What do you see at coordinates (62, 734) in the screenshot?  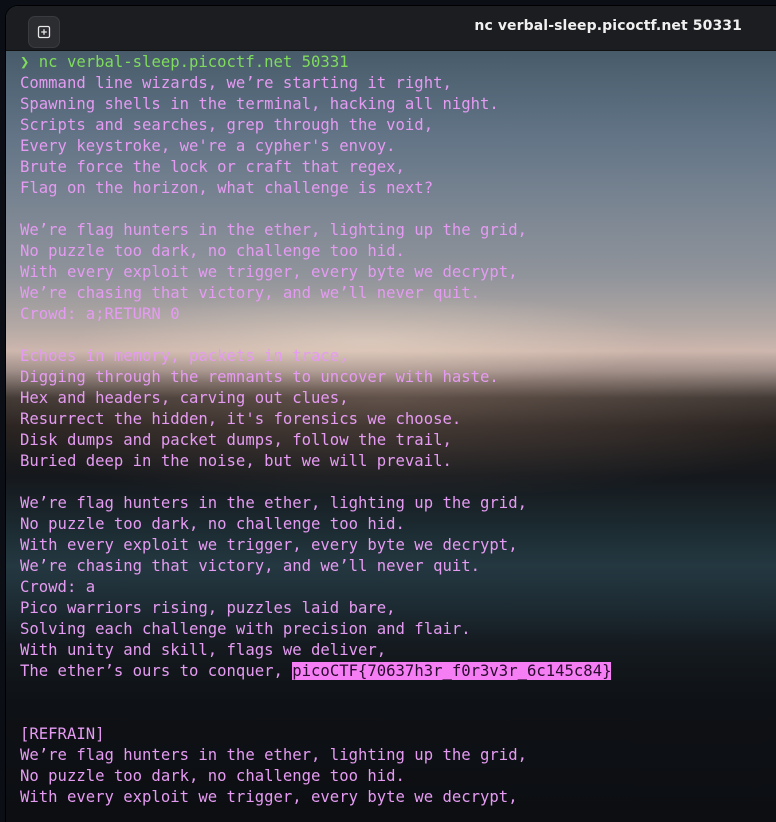 I see `output-line: [REFRAIN]` at bounding box center [62, 734].